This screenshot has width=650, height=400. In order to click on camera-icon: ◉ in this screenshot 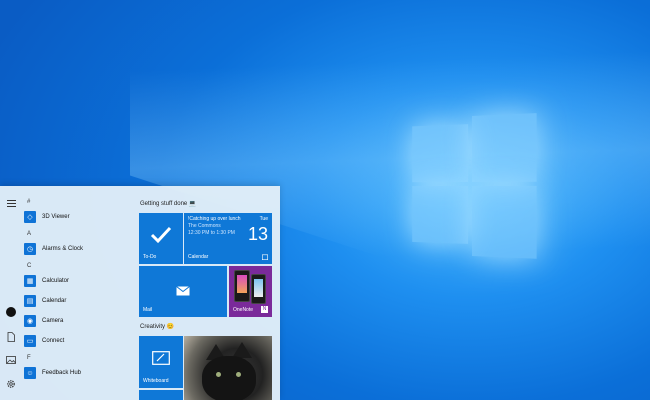, I will do `click(30, 321)`.